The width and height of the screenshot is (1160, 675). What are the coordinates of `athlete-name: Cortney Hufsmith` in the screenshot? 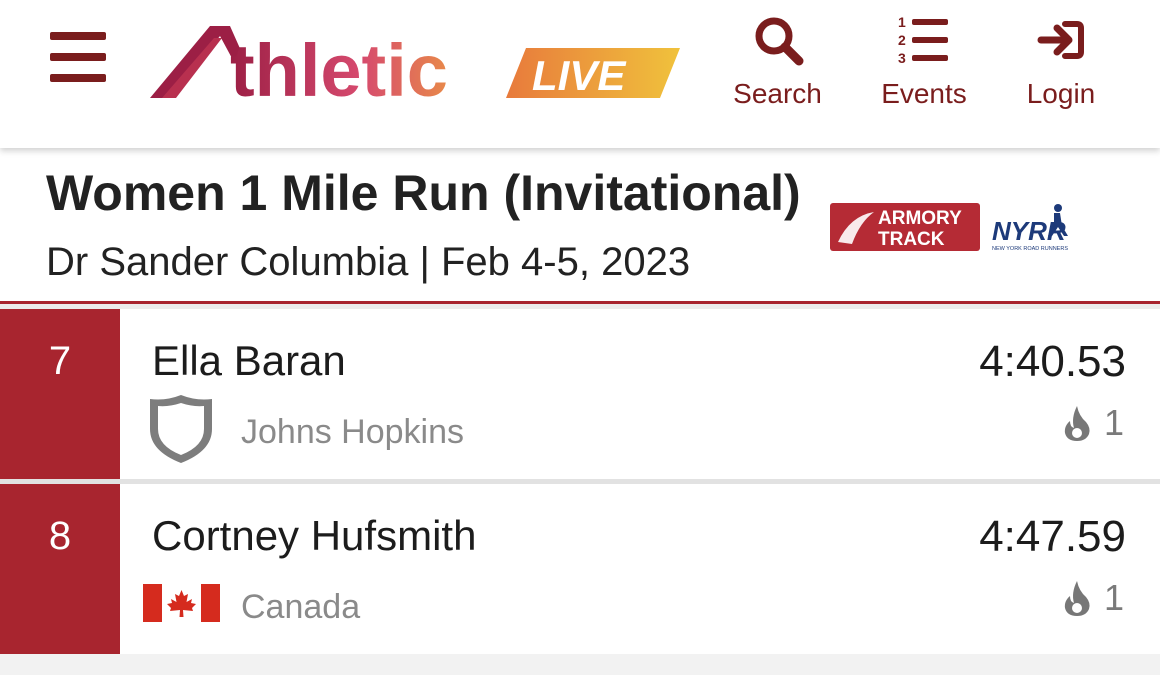 It's located at (314, 536).